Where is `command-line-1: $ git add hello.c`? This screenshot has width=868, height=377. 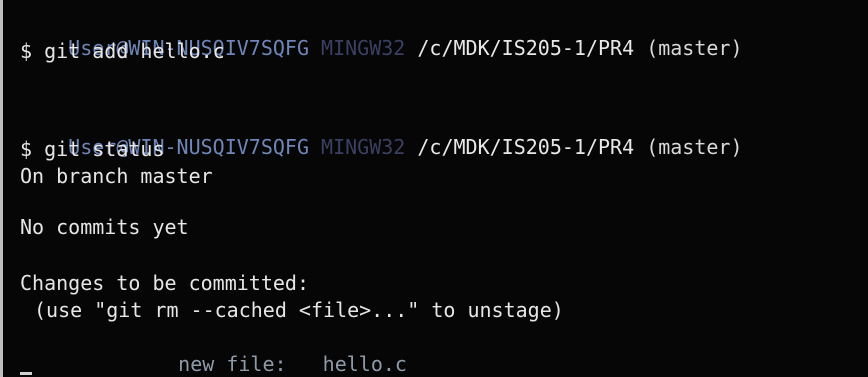
command-line-1: $ git add hello.c is located at coordinates (122, 51).